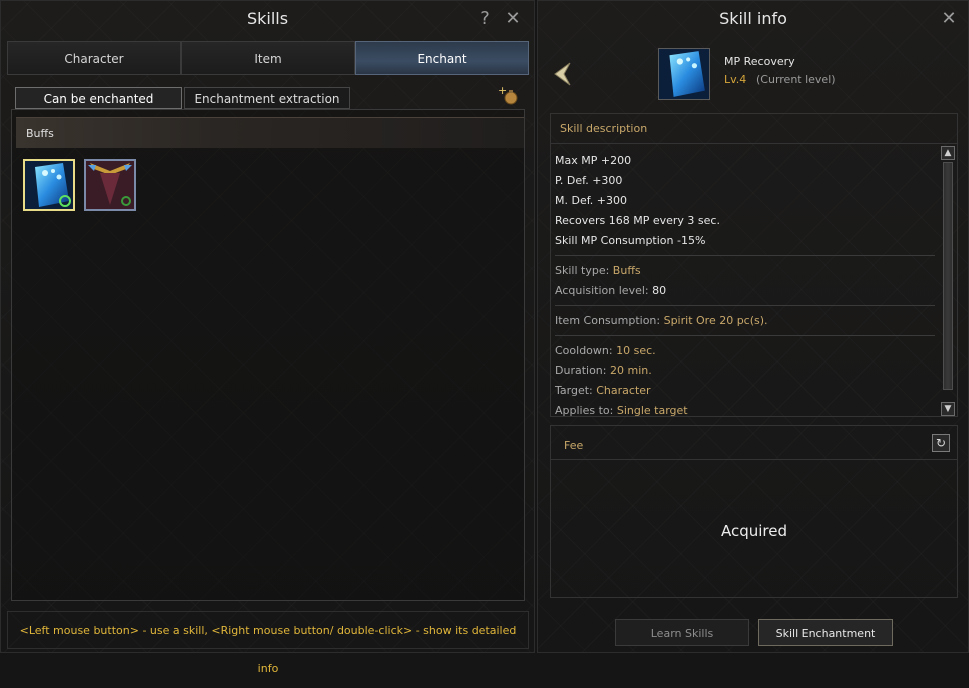 The width and height of the screenshot is (969, 688). What do you see at coordinates (267, 98) in the screenshot?
I see `subtab-enchantment-extraction: Enchantment extraction` at bounding box center [267, 98].